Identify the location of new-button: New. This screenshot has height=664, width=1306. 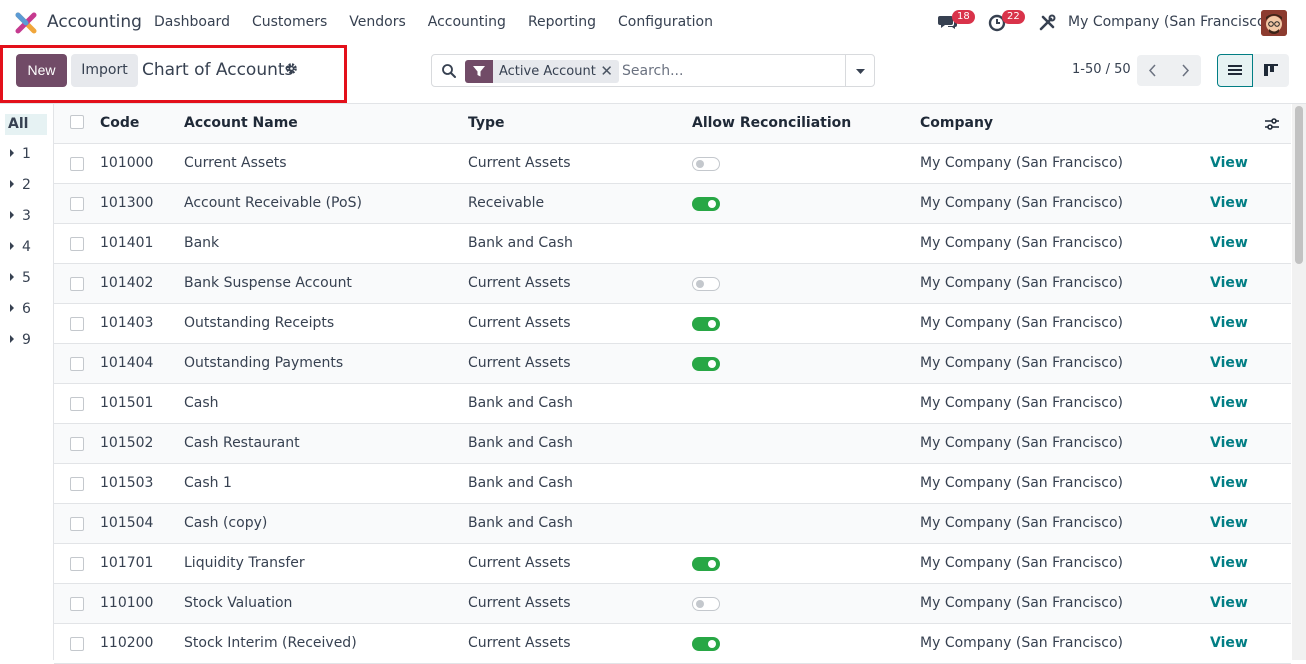
(41, 70).